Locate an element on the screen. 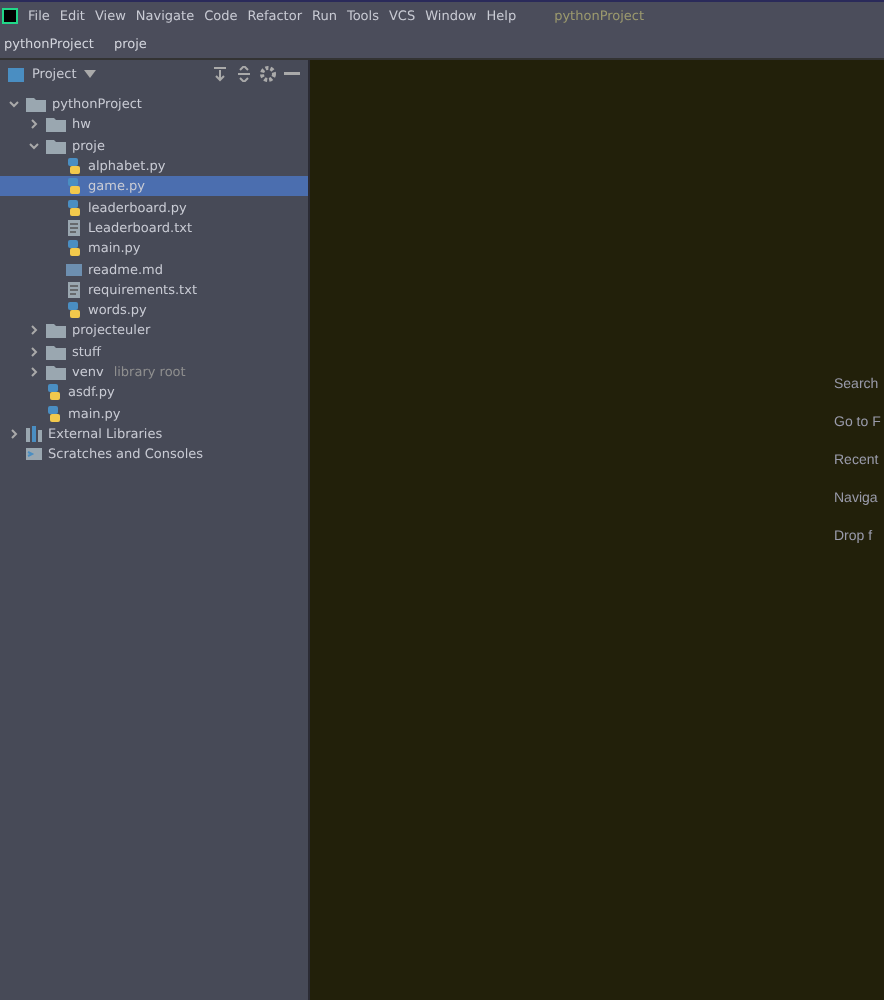 The width and height of the screenshot is (884, 1000). console-icon is located at coordinates (34, 454).